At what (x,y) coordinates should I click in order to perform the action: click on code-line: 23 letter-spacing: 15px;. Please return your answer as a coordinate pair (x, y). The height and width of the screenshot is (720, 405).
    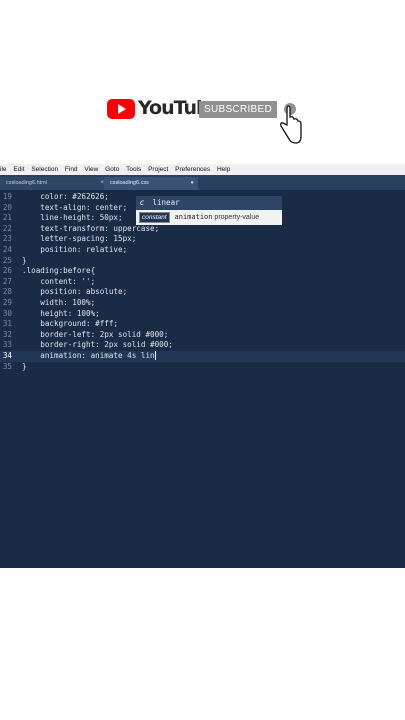
    Looking at the image, I should click on (202, 239).